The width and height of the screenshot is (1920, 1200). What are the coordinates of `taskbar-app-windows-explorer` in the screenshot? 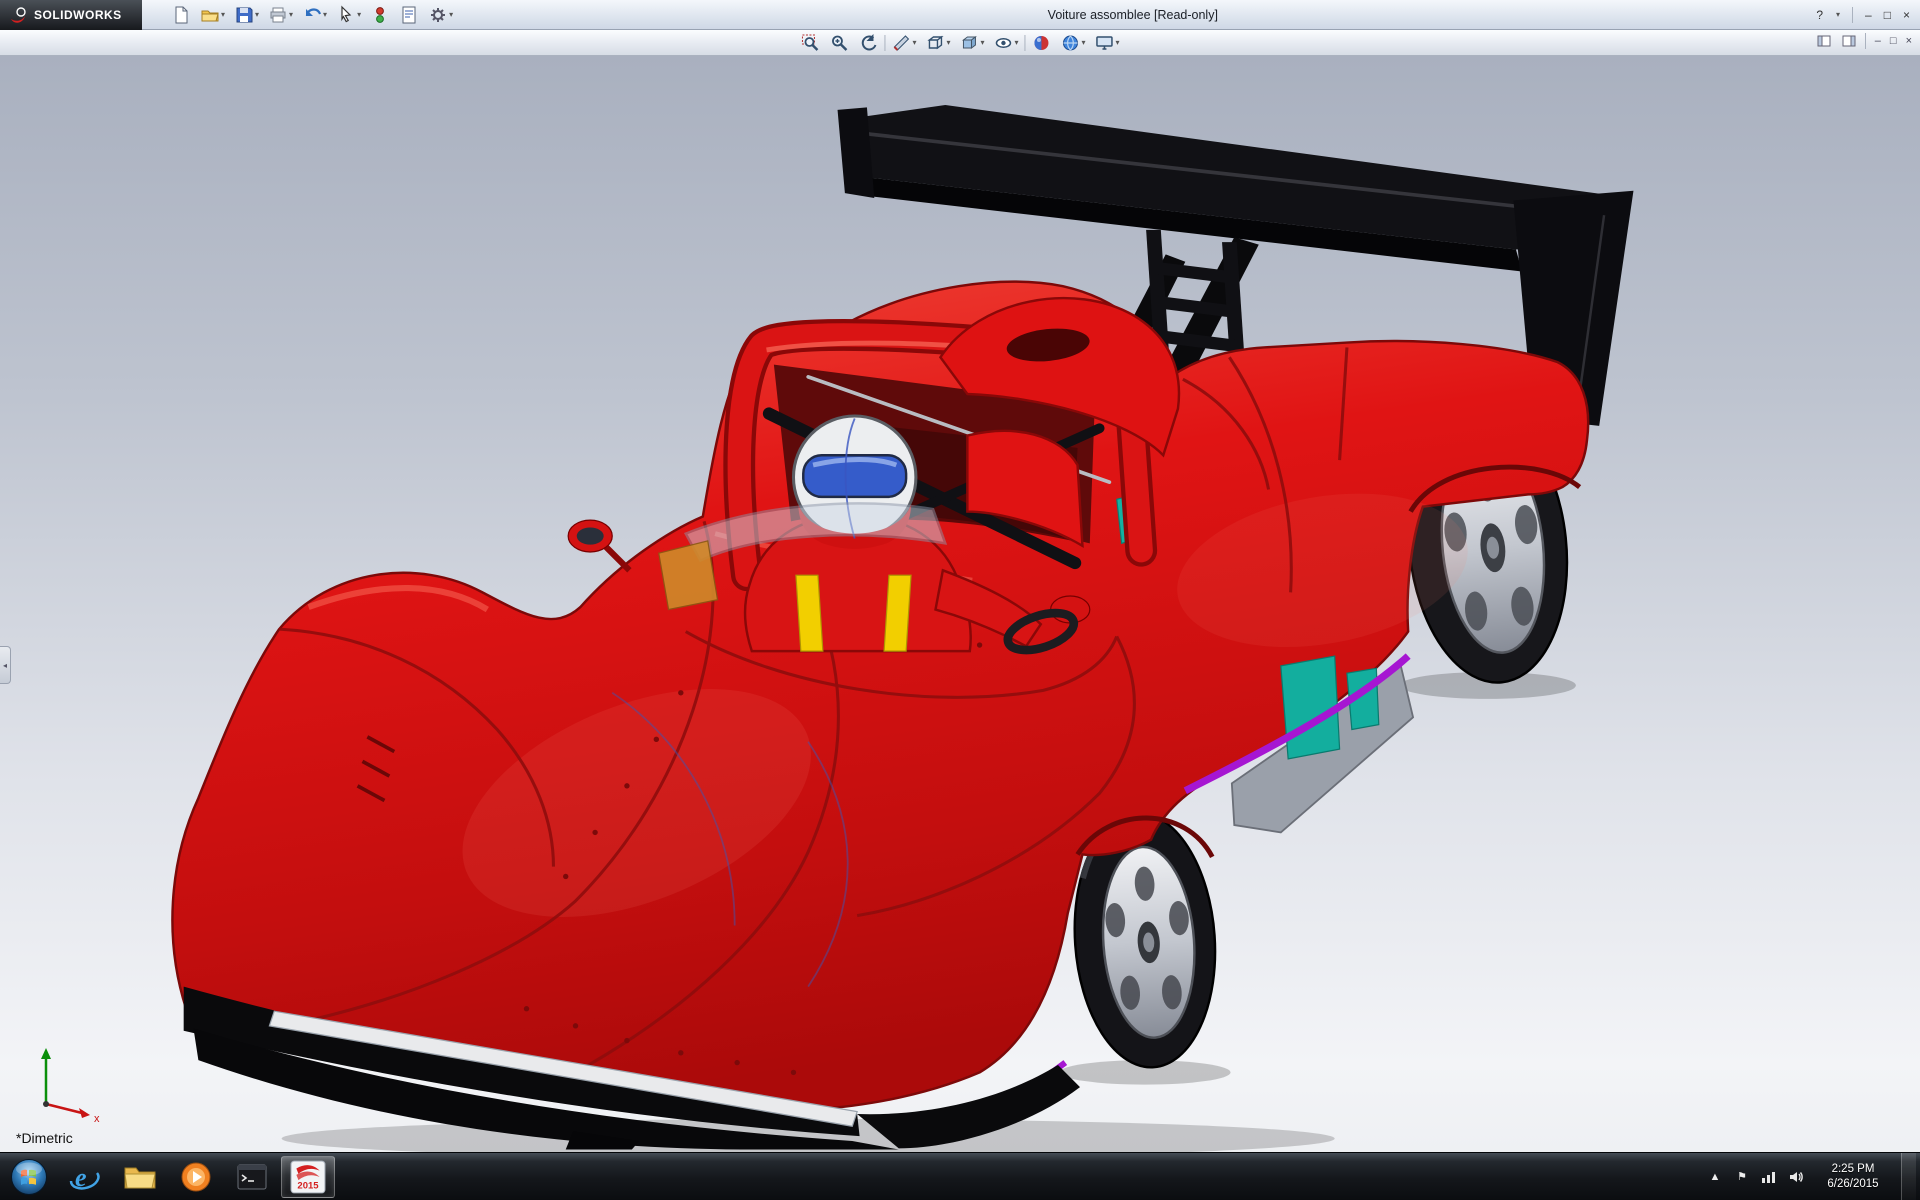 It's located at (140, 1177).